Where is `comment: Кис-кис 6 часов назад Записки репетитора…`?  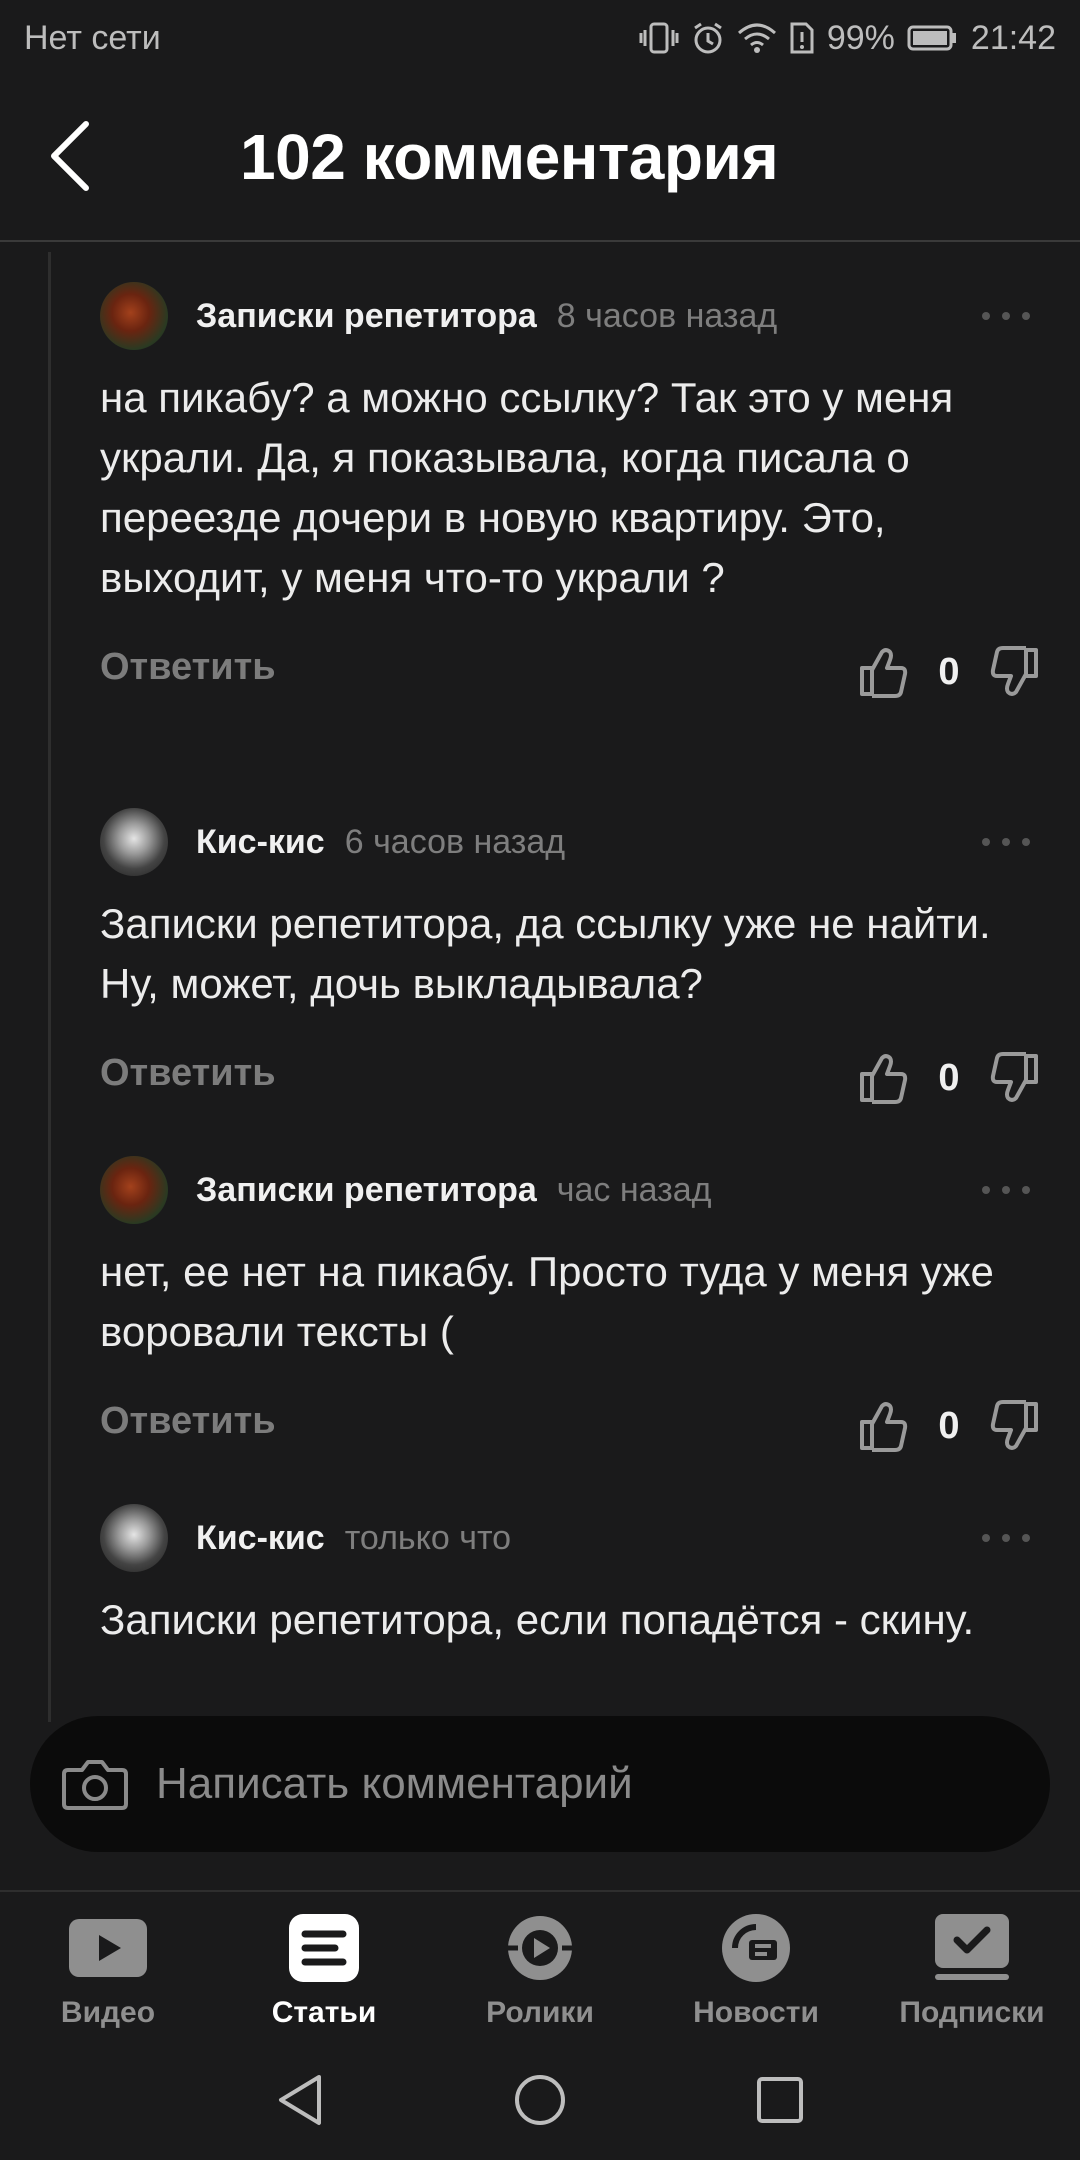
comment: Кис-кис 6 часов назад Записки репетитора… is located at coordinates (570, 960).